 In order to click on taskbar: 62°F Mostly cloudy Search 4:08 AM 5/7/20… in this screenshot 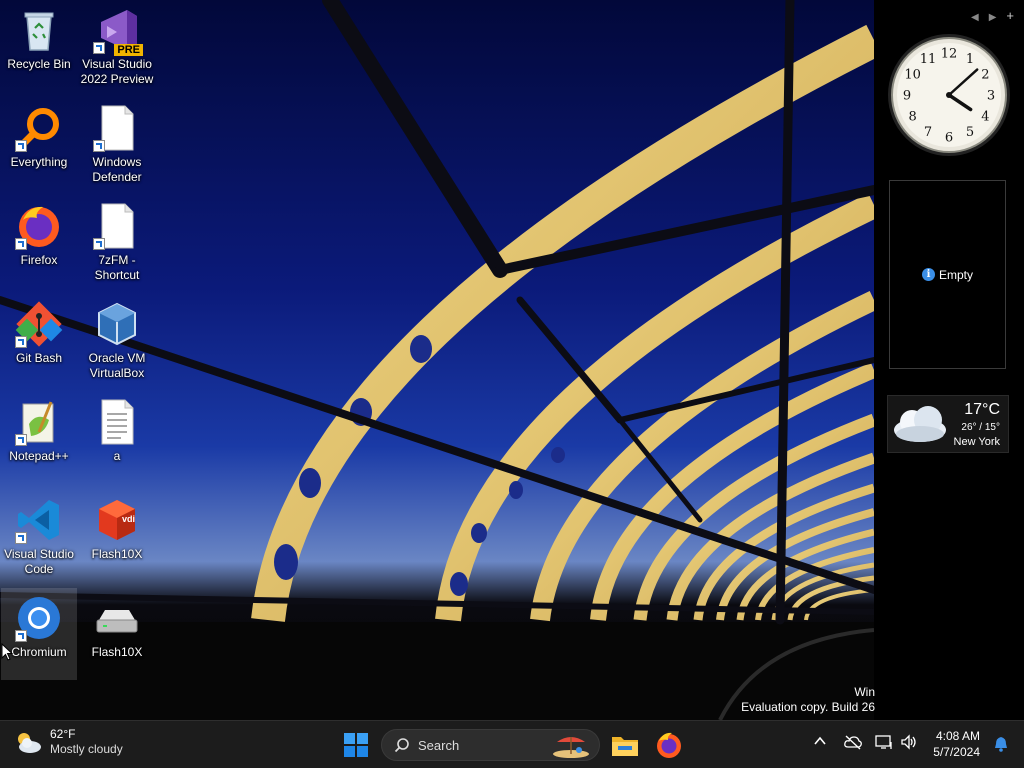, I will do `click(512, 744)`.